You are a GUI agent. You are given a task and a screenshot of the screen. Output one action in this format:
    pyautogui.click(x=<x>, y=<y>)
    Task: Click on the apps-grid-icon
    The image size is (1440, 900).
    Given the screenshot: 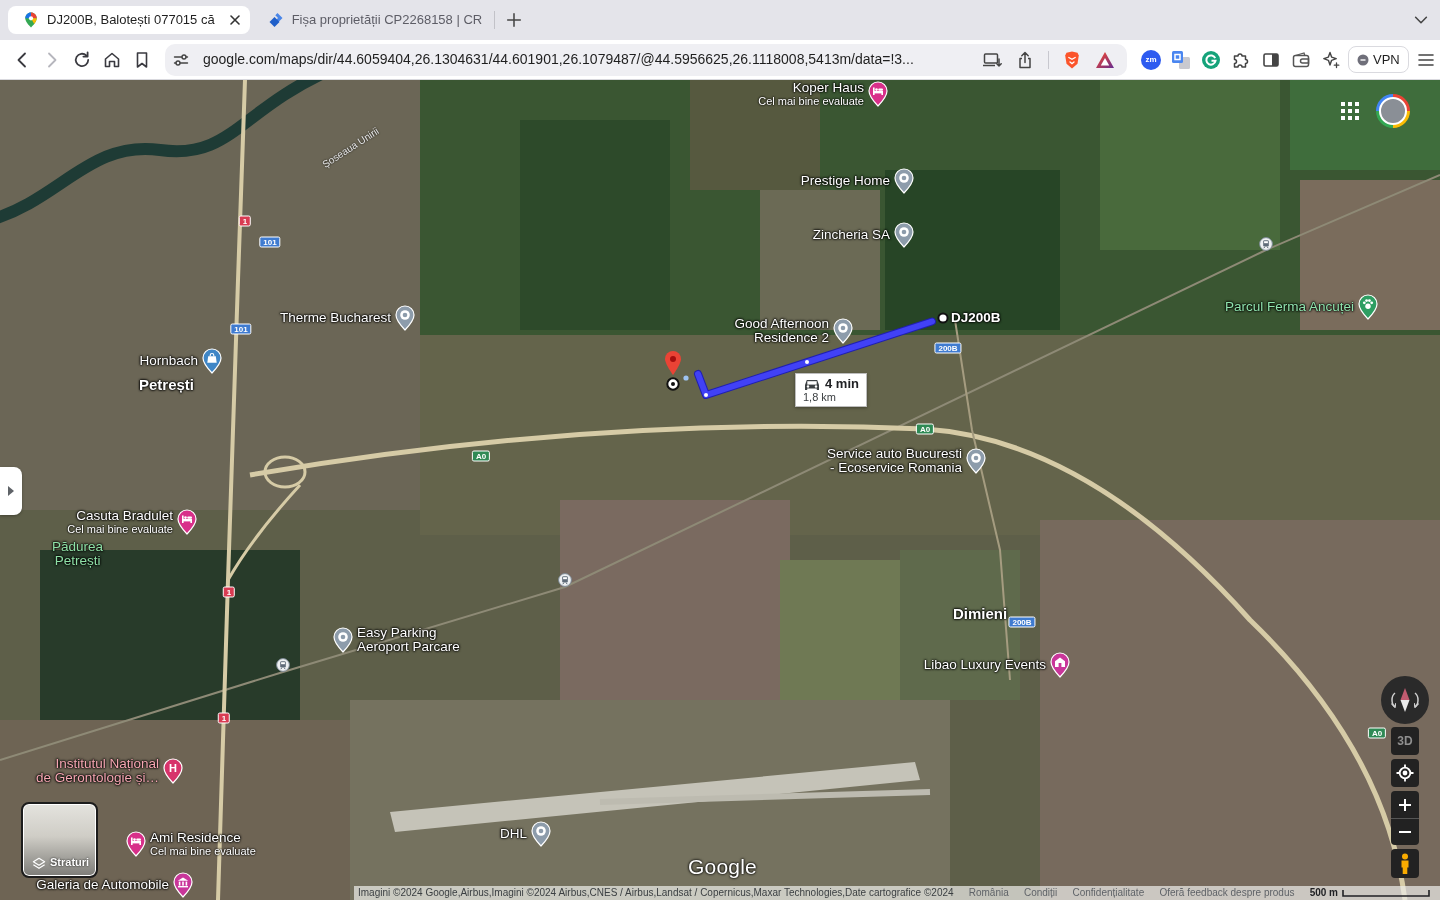 What is the action you would take?
    pyautogui.click(x=1350, y=111)
    